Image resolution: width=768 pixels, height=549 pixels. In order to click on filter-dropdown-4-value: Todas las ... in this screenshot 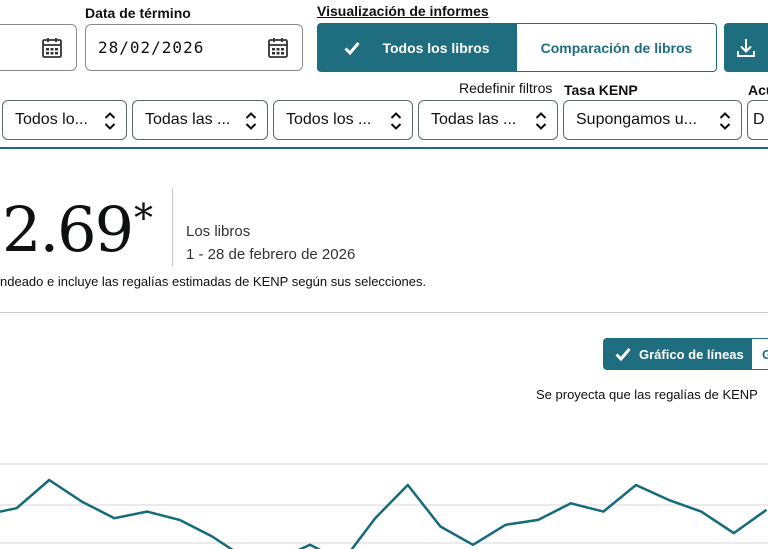, I will do `click(474, 119)`.